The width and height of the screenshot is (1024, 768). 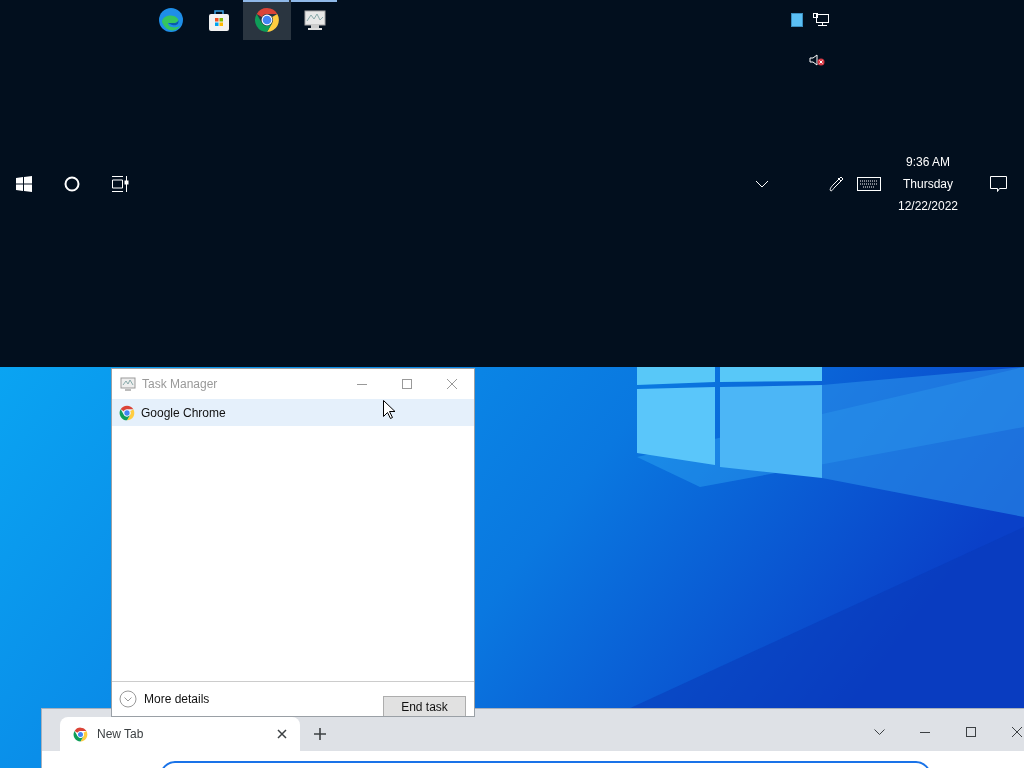 What do you see at coordinates (836, 184) in the screenshot?
I see `pen-icon` at bounding box center [836, 184].